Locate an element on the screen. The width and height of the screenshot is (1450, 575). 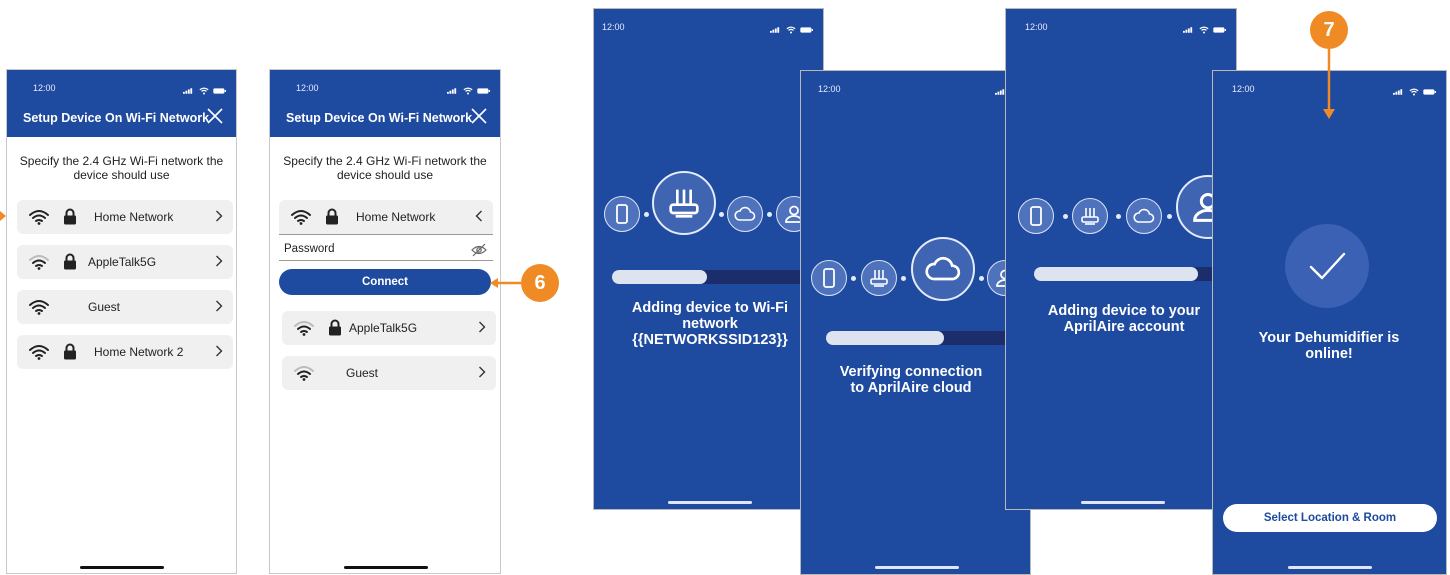
checkmark-icon is located at coordinates (1327, 266).